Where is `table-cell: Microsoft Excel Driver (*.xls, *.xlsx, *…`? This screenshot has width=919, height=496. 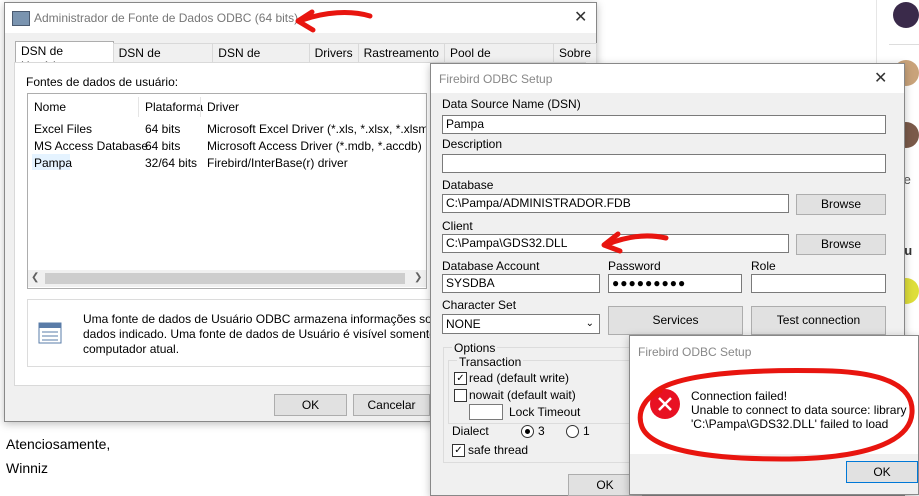 table-cell: Microsoft Excel Driver (*.xls, *.xlsx, *… is located at coordinates (316, 129).